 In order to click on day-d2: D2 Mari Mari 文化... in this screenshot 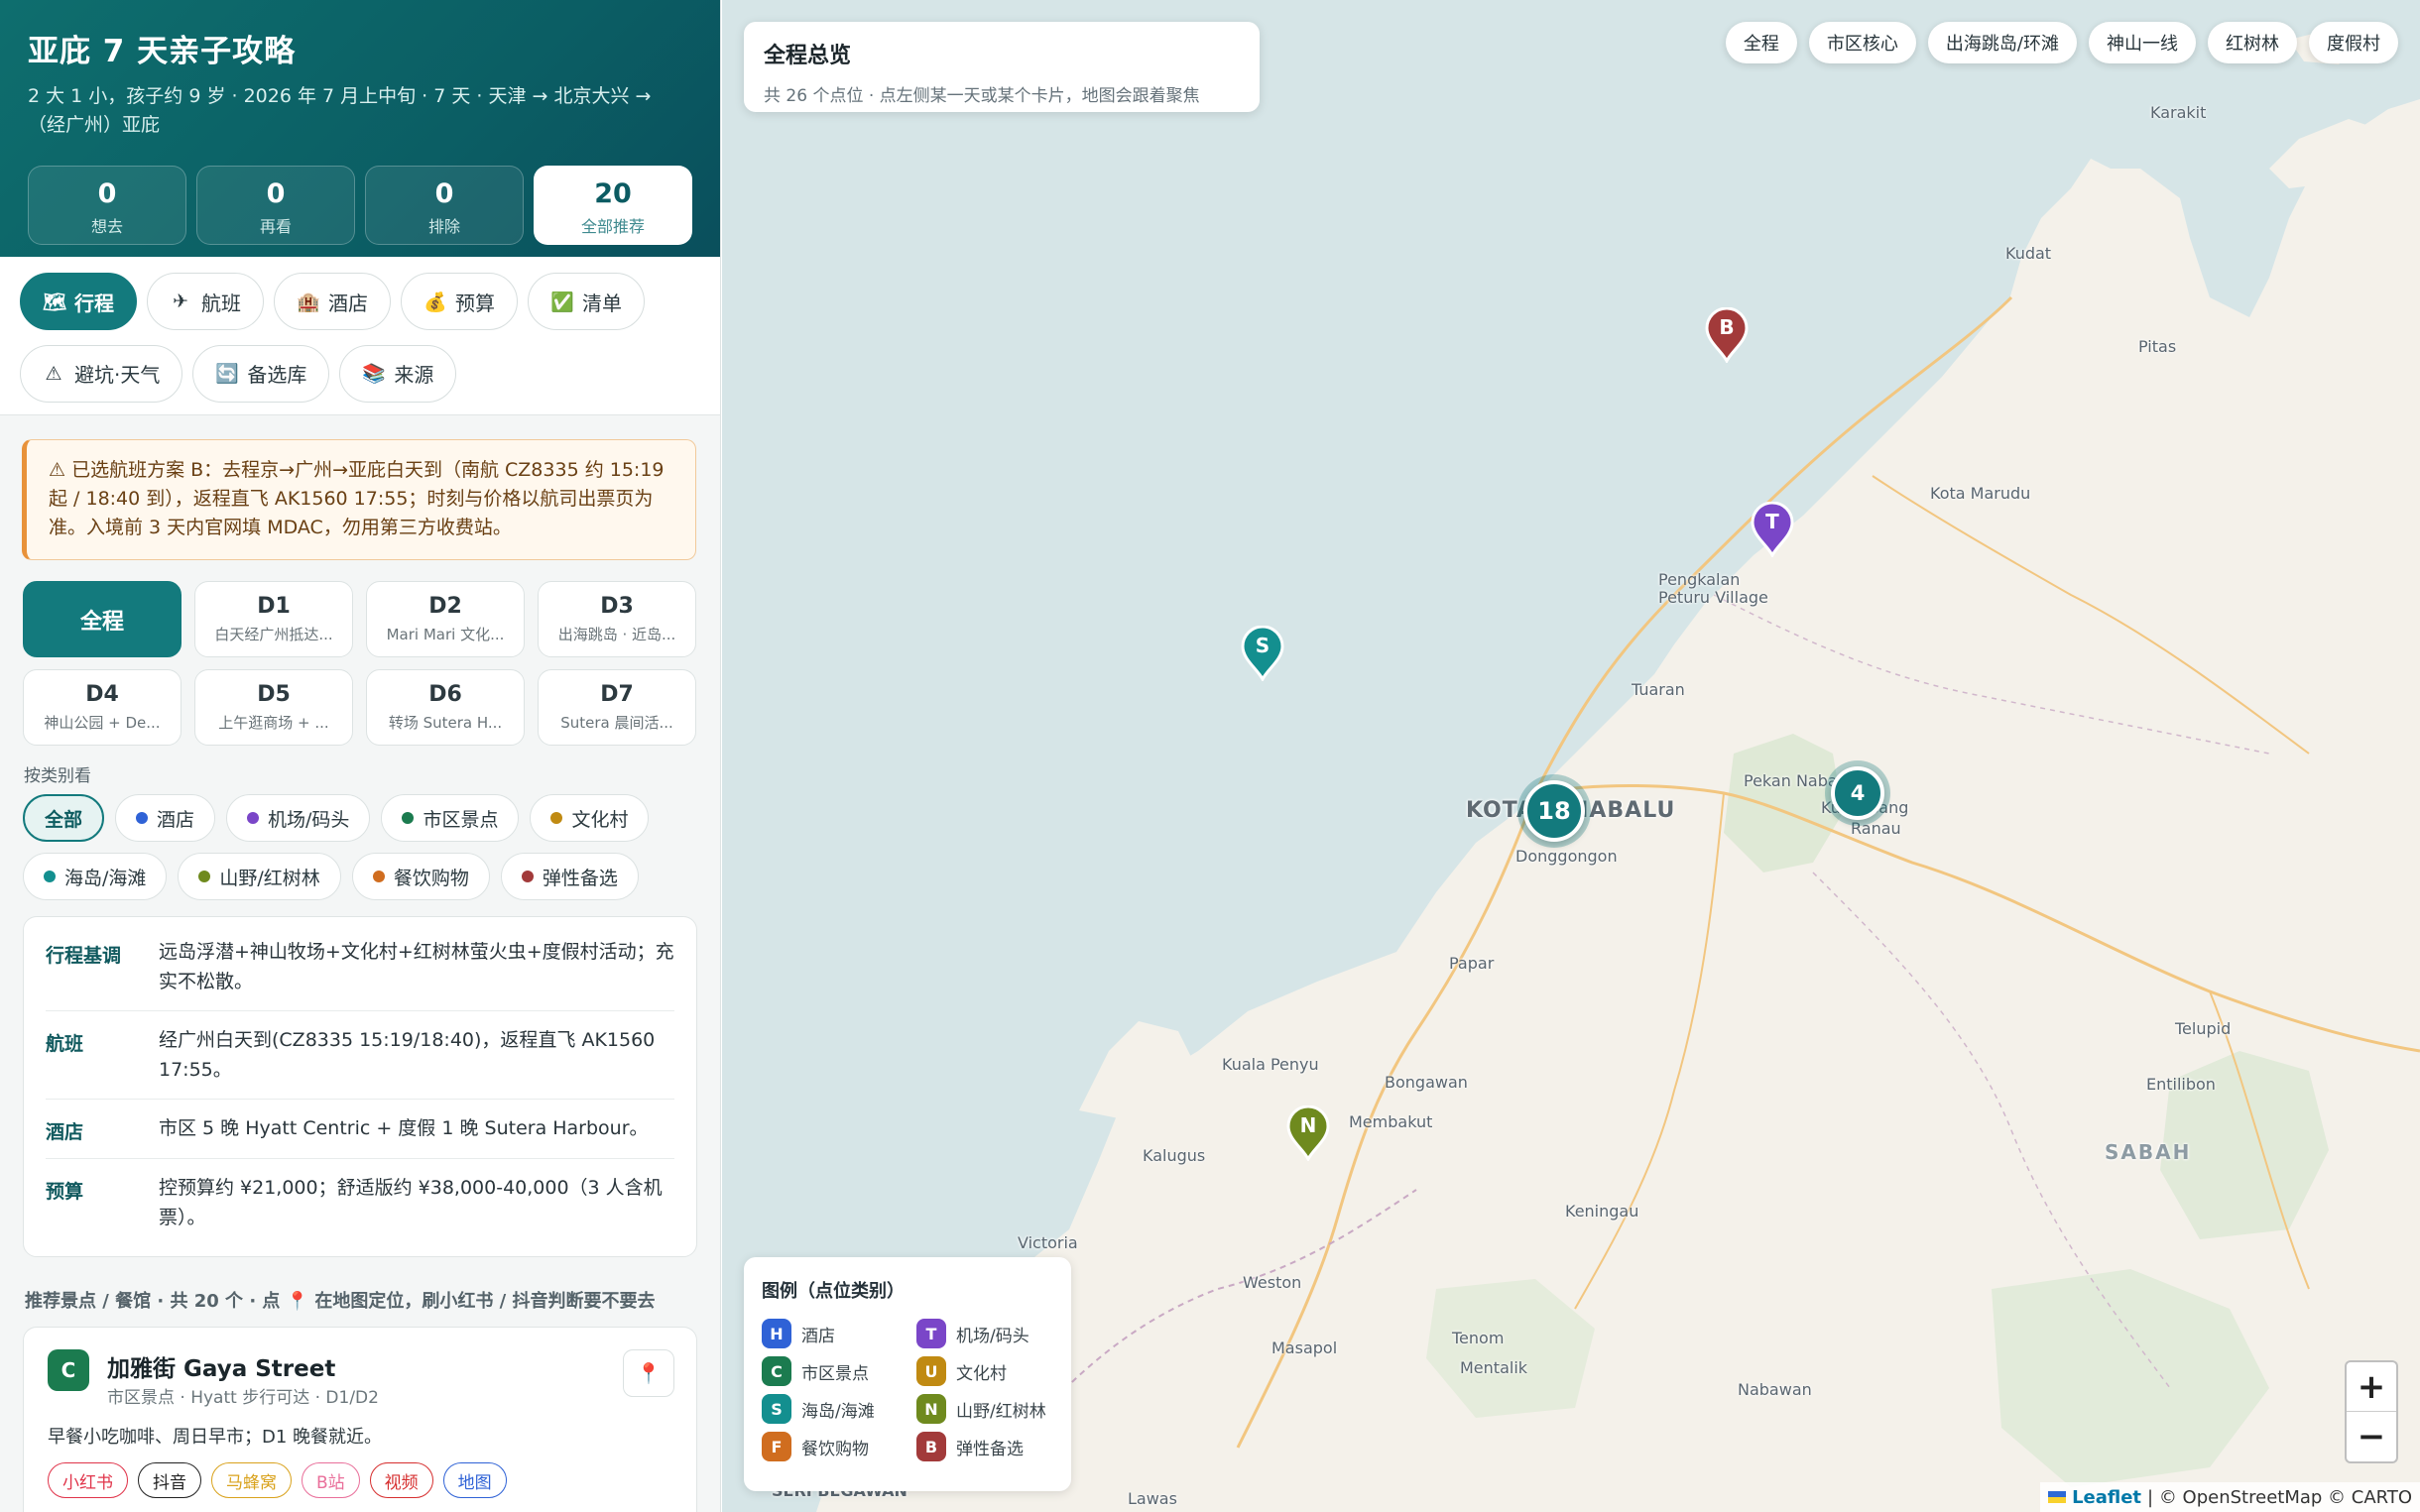, I will do `click(445, 619)`.